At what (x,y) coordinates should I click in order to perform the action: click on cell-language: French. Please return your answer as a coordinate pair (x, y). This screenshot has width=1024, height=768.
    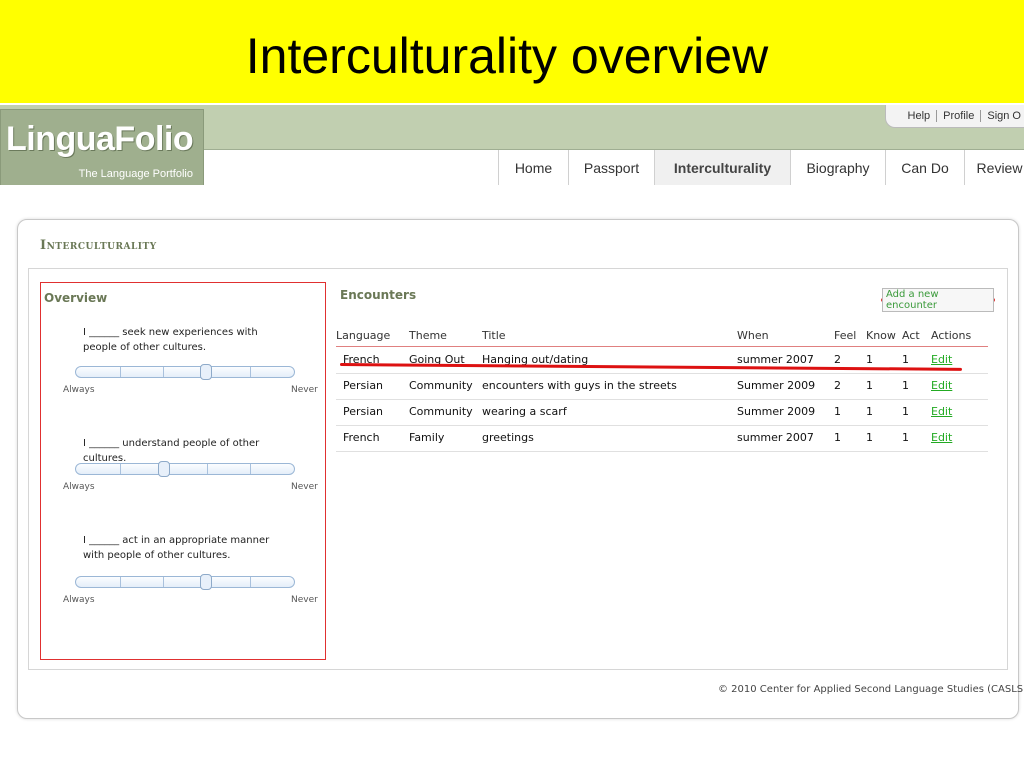
    Looking at the image, I should click on (361, 437).